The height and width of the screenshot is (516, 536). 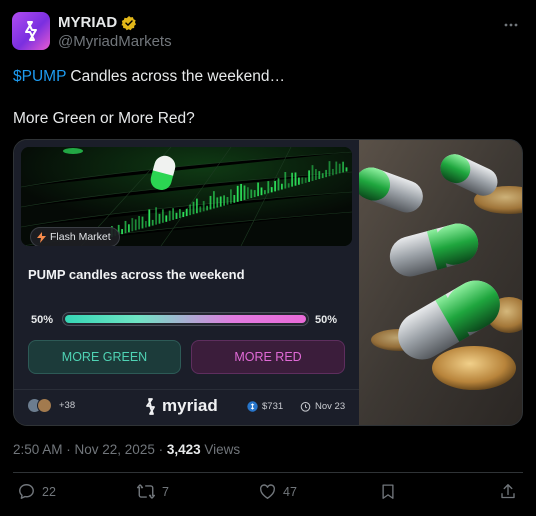 I want to click on timestamp-text: 2:50 AM · Nov 22, 2025 ·, so click(x=90, y=449).